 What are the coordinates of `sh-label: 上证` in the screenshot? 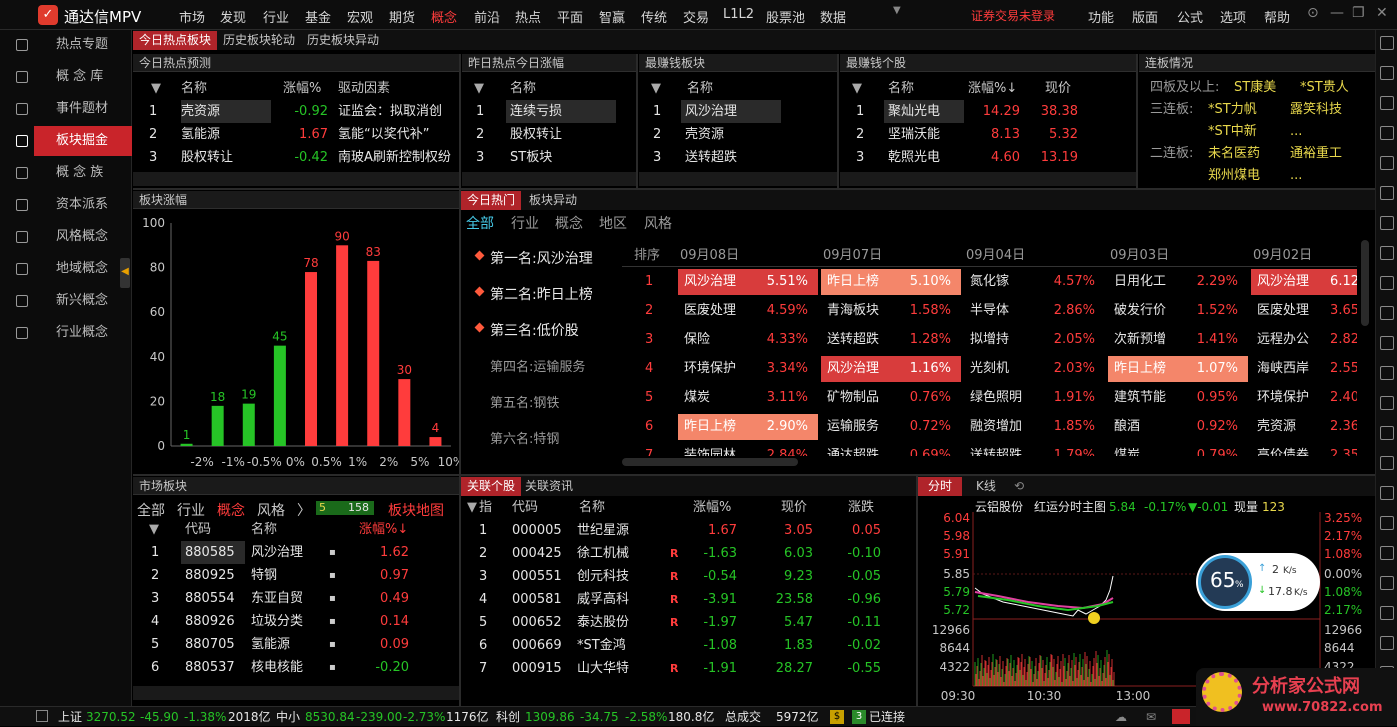 It's located at (70, 717).